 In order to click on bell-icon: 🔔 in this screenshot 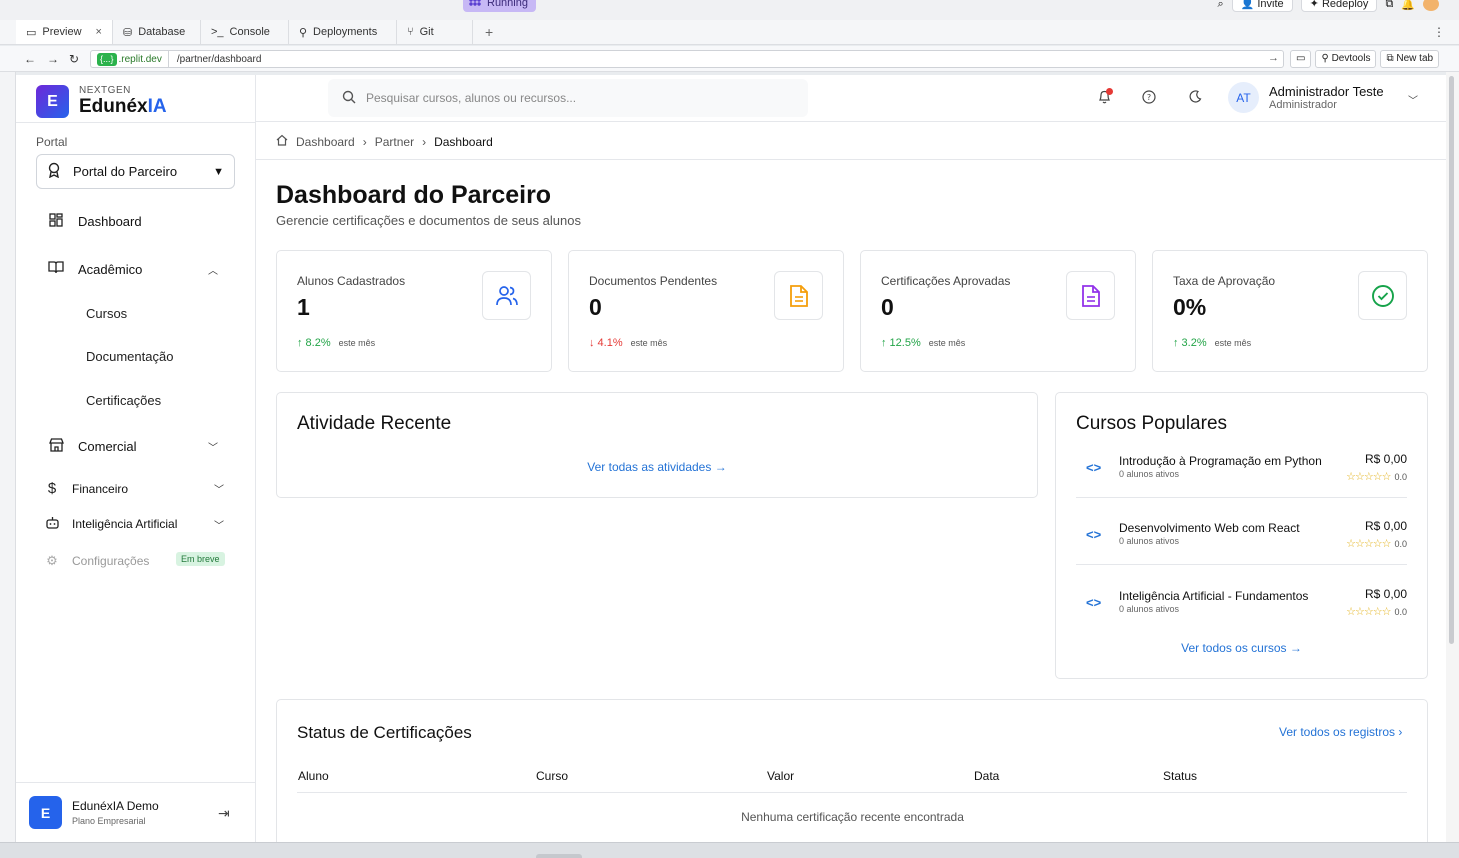, I will do `click(1408, 5)`.